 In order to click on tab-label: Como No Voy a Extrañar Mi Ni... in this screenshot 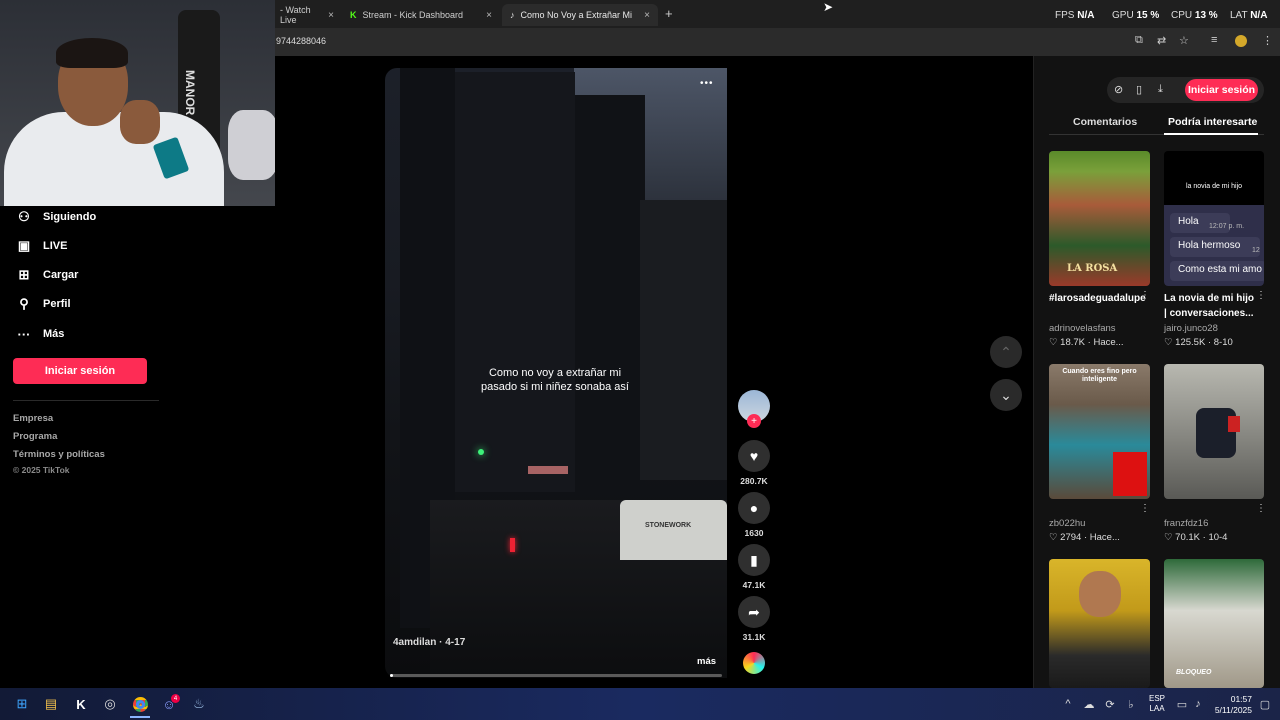, I will do `click(576, 15)`.